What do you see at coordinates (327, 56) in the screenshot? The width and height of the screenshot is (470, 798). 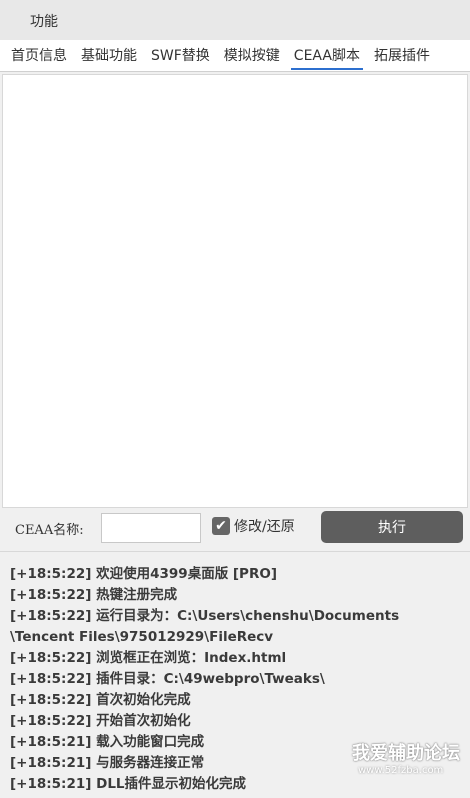 I see `tab-ceaa-script: CEAA脚本` at bounding box center [327, 56].